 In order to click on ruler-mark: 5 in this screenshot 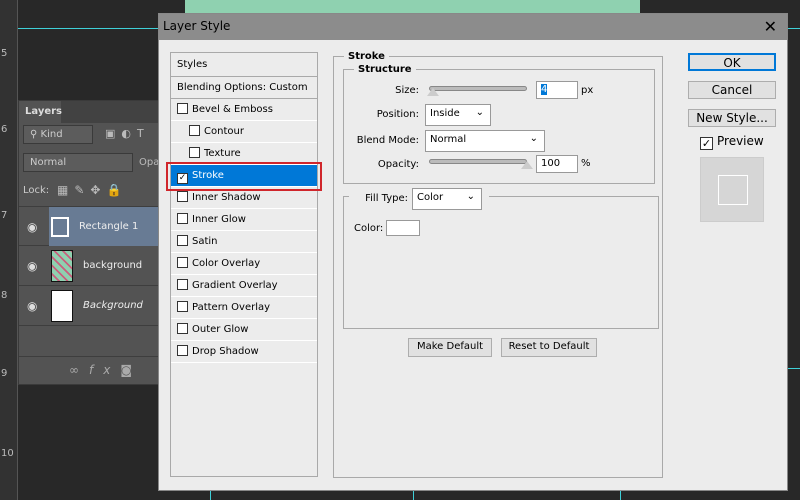, I will do `click(4, 53)`.